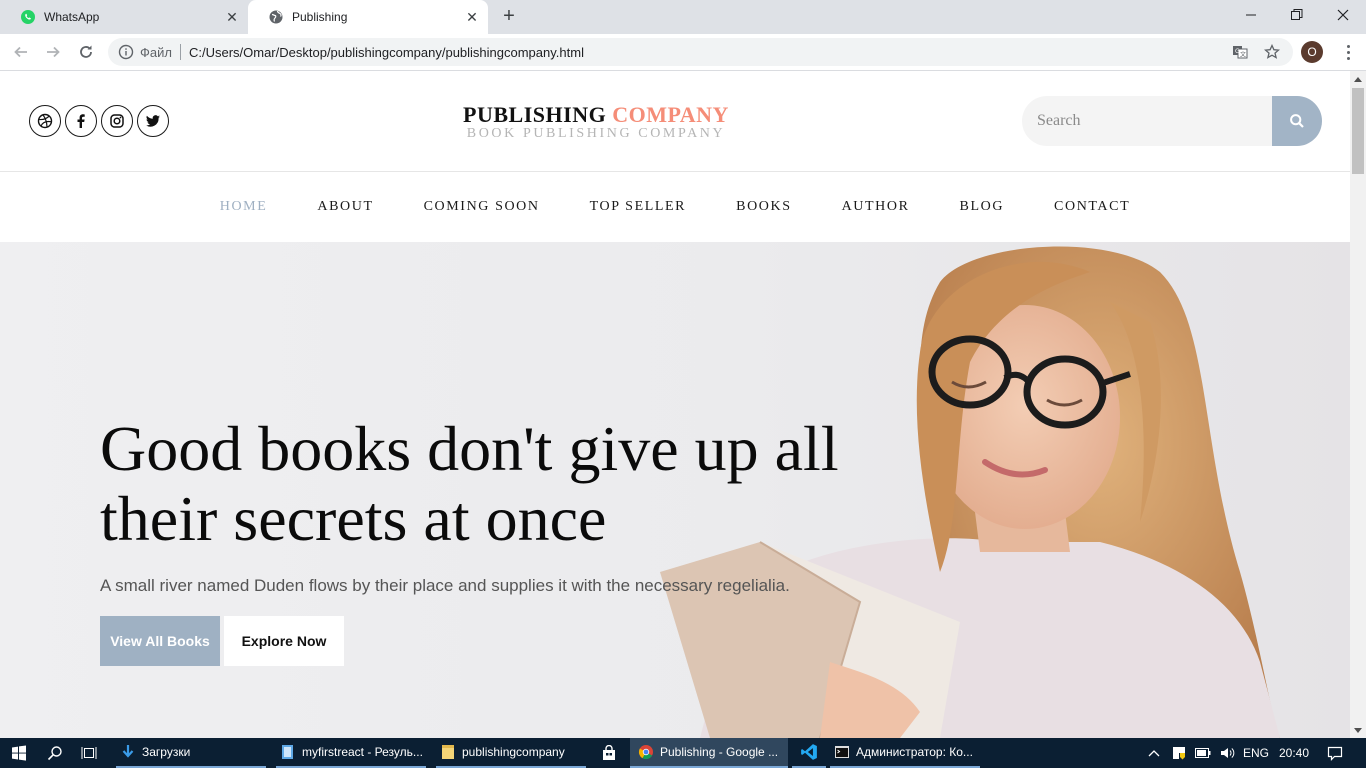 The image size is (1366, 768). What do you see at coordinates (513, 752) in the screenshot?
I see `taskbar-label: publishingcompany` at bounding box center [513, 752].